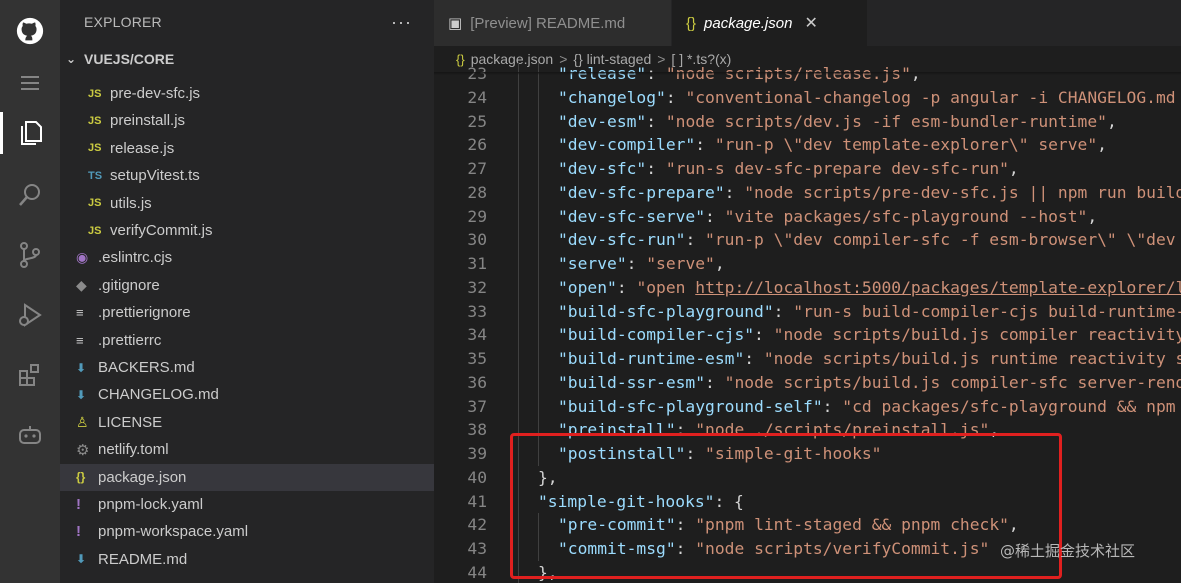 The width and height of the screenshot is (1181, 583). Describe the element at coordinates (852, 525) in the screenshot. I see `json-string: "pnpm lint-staged && pnpm check"` at that location.